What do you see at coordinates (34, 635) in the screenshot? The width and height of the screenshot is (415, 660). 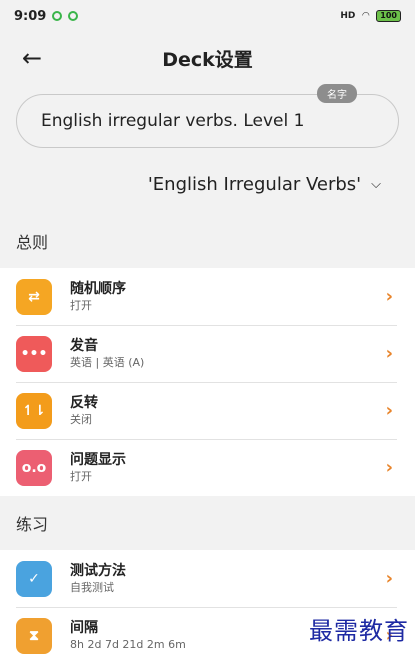 I see `hourglass-icon: ⧗` at bounding box center [34, 635].